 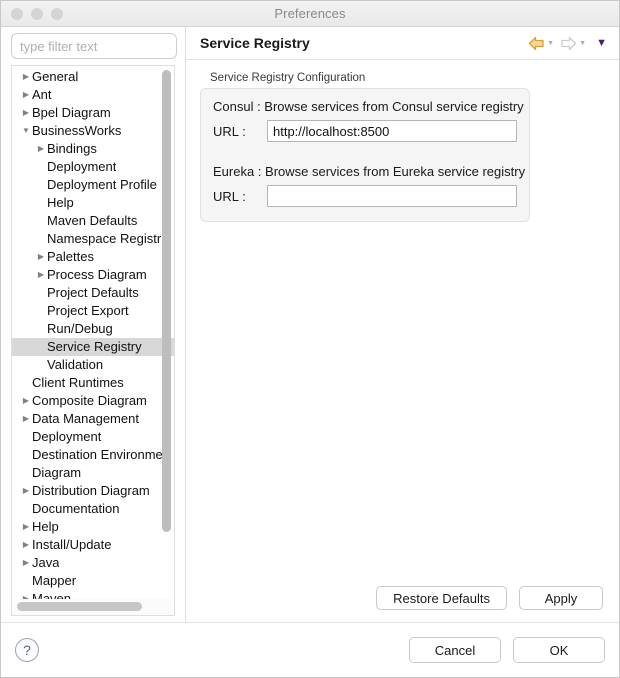 What do you see at coordinates (93, 594) in the screenshot?
I see `tree-item-maven: ▶ Maven` at bounding box center [93, 594].